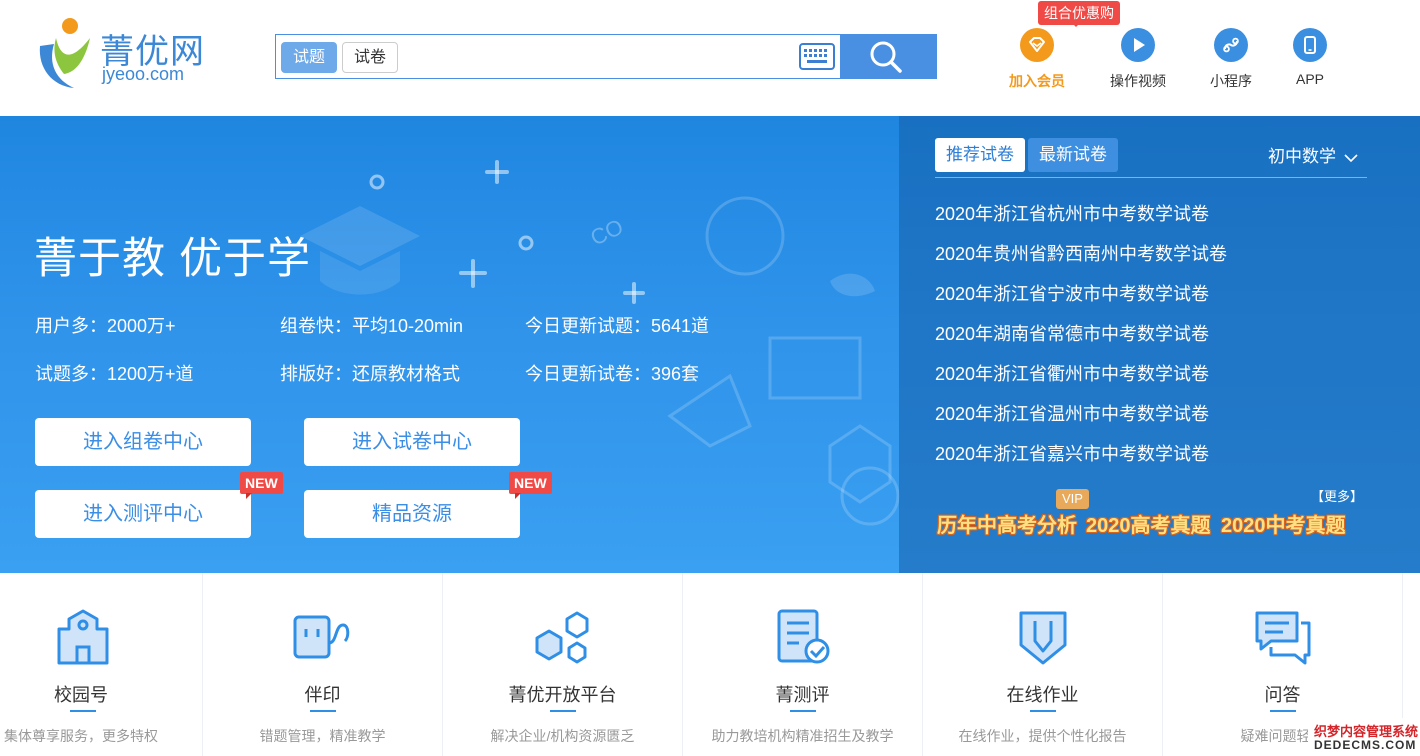 The height and width of the screenshot is (756, 1420). I want to click on paper-link: 2020年浙江省杭州市中考数学试卷, so click(1072, 213).